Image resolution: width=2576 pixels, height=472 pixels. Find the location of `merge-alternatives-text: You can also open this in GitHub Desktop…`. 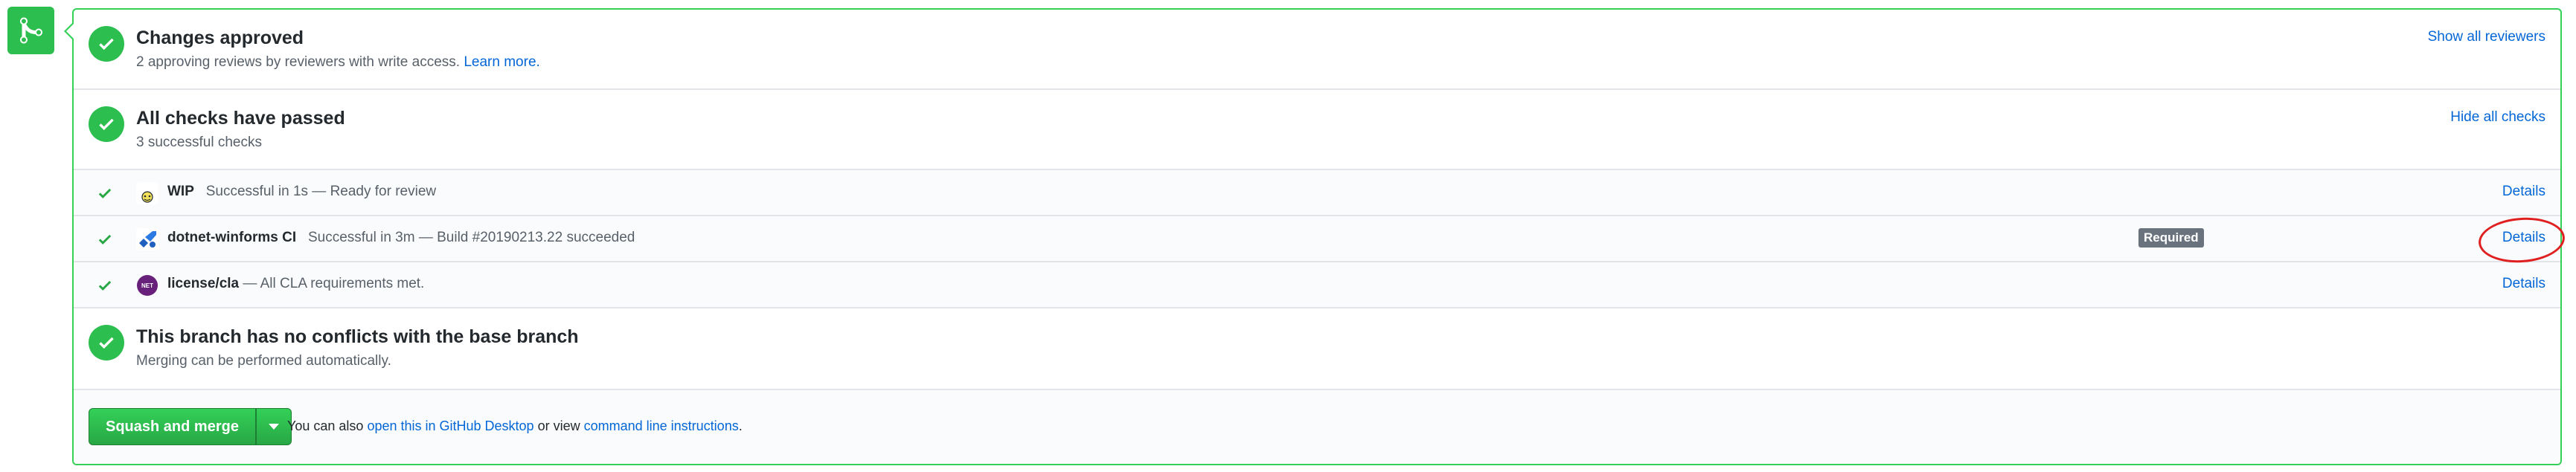

merge-alternatives-text: You can also open this in GitHub Desktop… is located at coordinates (515, 426).